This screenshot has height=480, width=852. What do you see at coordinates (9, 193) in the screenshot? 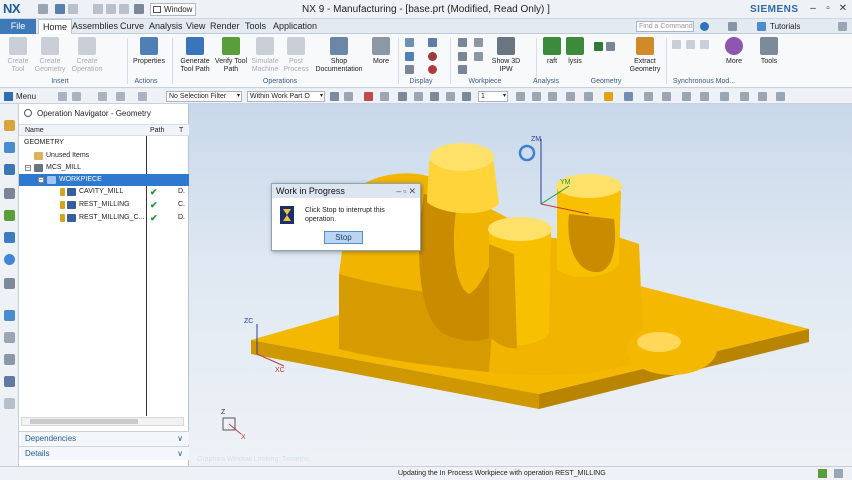
I see `machine-tool-navigator-icon` at bounding box center [9, 193].